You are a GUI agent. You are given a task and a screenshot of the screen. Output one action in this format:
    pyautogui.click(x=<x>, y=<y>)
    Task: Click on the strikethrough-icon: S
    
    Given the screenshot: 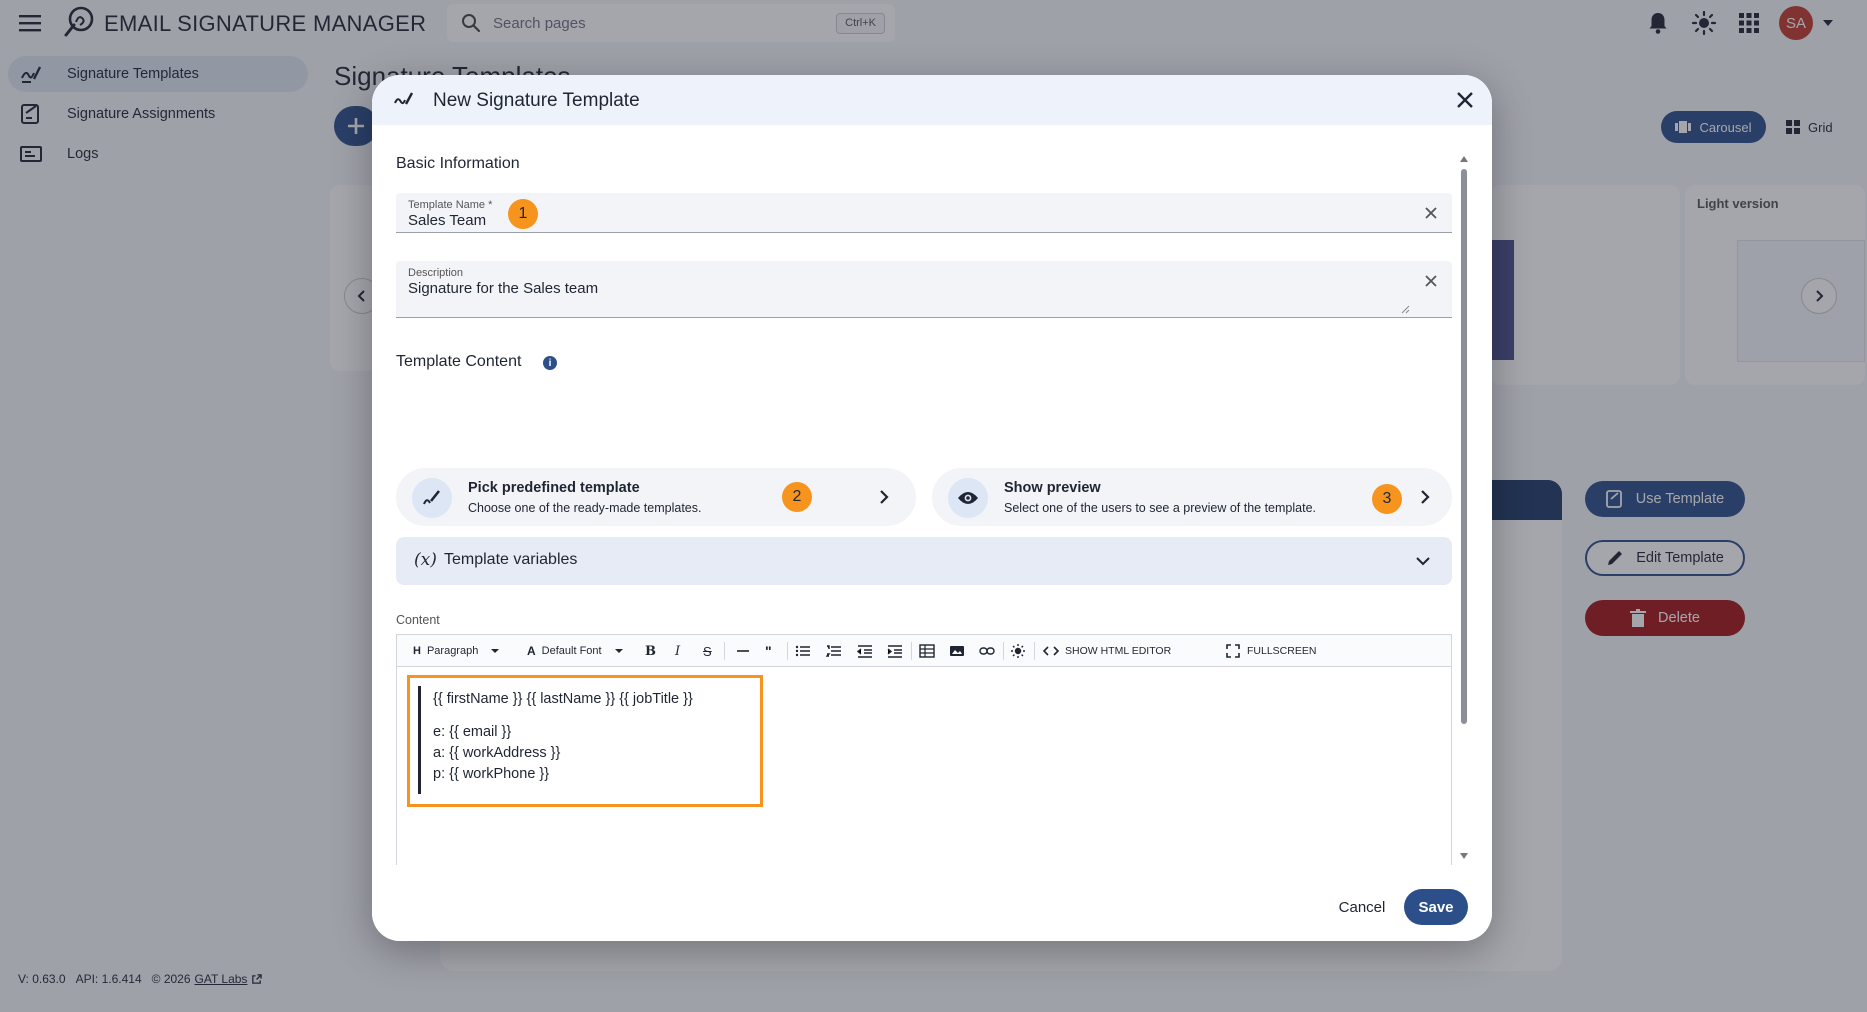 What is the action you would take?
    pyautogui.click(x=707, y=651)
    